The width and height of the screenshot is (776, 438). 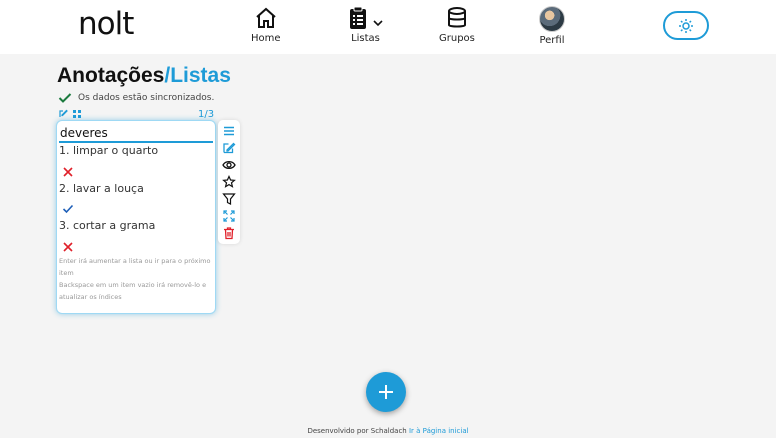 I want to click on eye-icon, so click(x=229, y=165).